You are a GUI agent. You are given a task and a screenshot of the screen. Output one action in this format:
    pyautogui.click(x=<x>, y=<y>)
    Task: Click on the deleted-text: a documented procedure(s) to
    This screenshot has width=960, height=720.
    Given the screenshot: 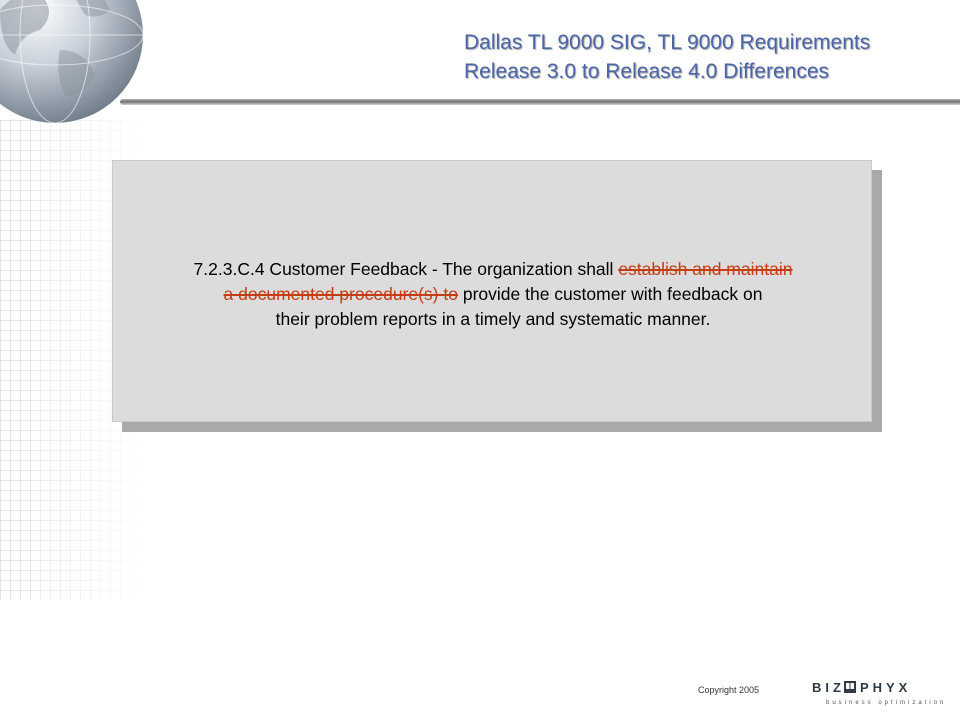 What is the action you would take?
    pyautogui.click(x=340, y=294)
    